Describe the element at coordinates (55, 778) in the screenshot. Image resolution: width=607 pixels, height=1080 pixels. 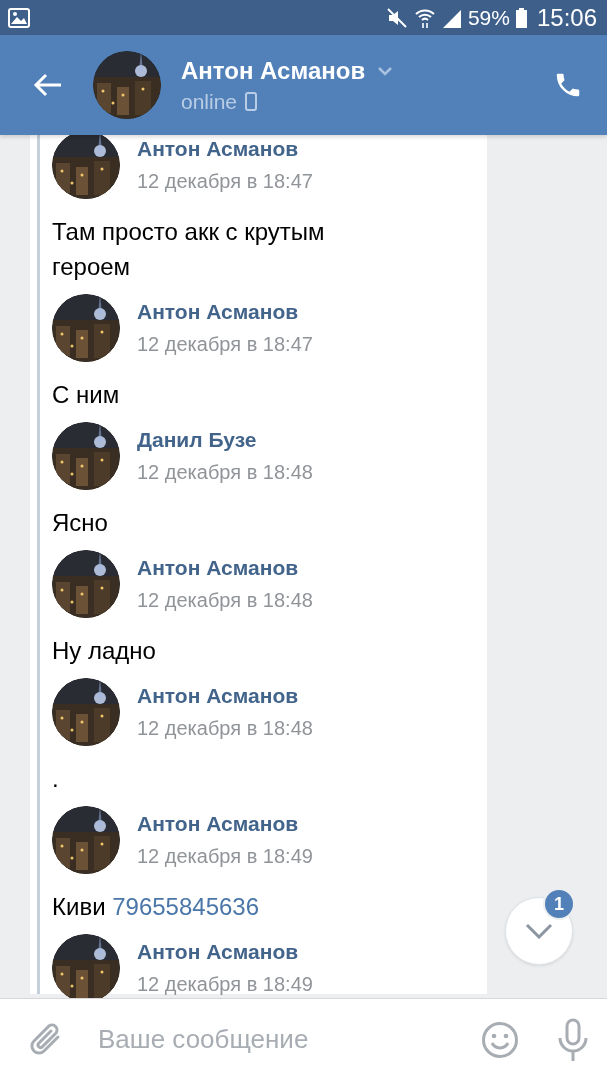
I see `message-text: .` at that location.